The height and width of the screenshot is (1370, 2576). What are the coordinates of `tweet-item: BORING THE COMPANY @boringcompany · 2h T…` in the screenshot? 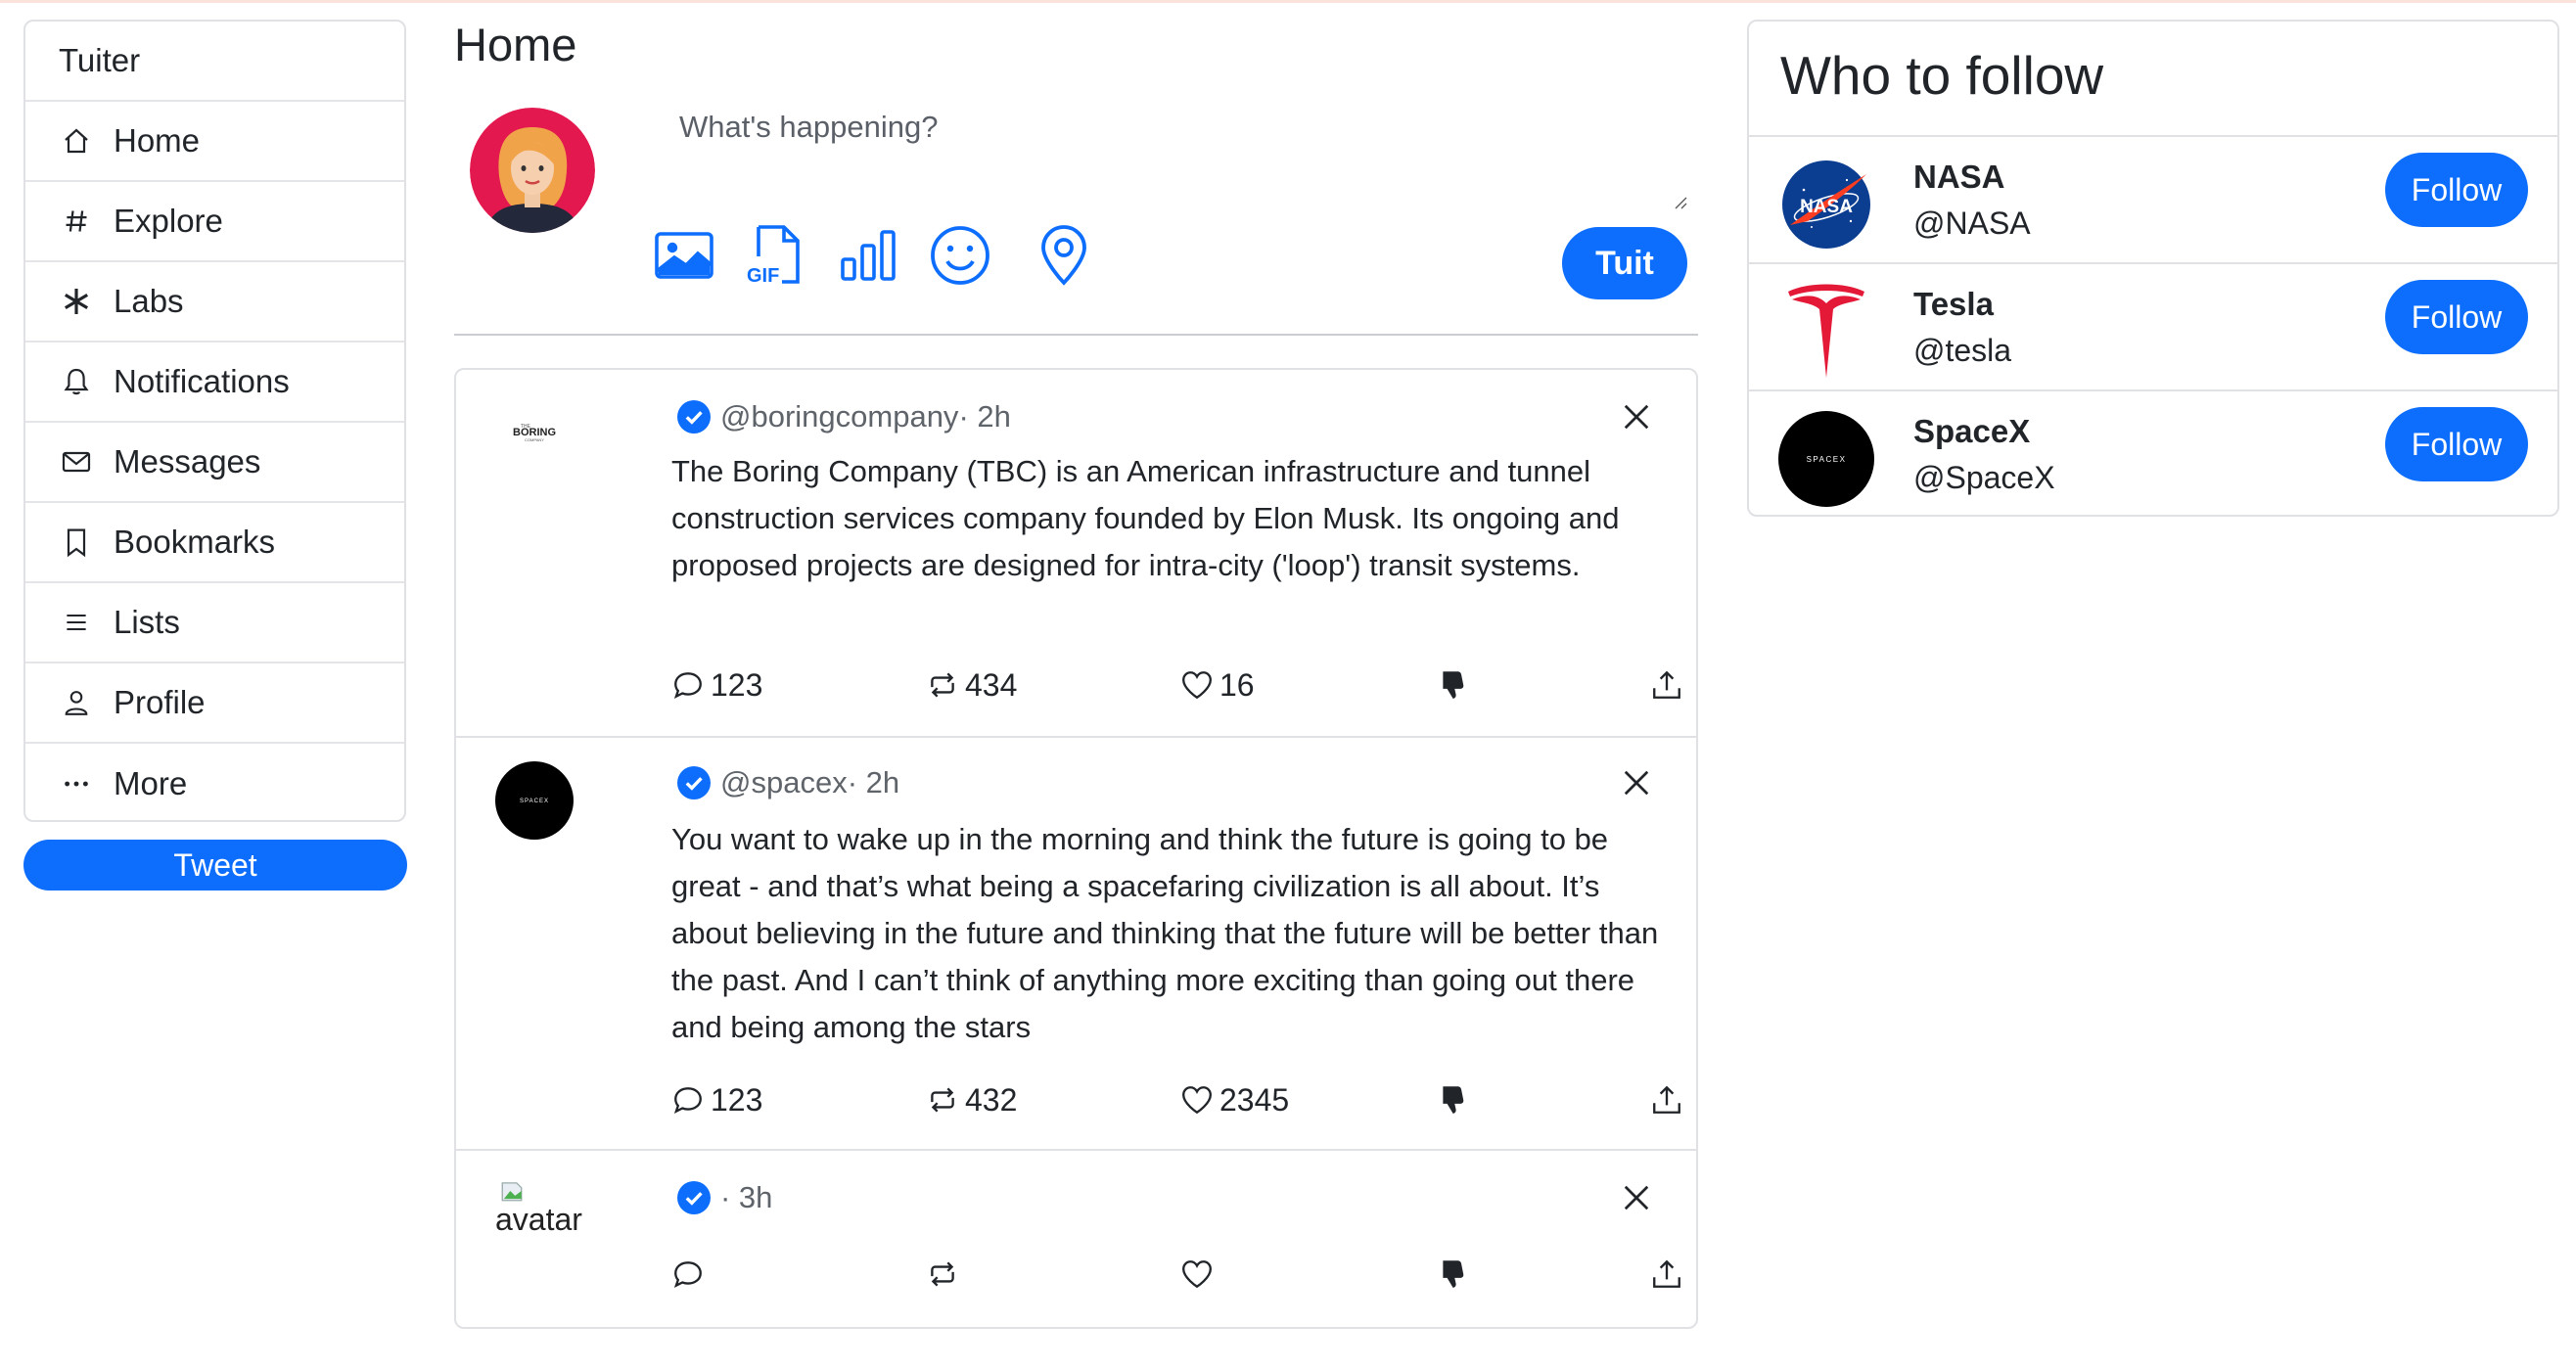 It's located at (1076, 554).